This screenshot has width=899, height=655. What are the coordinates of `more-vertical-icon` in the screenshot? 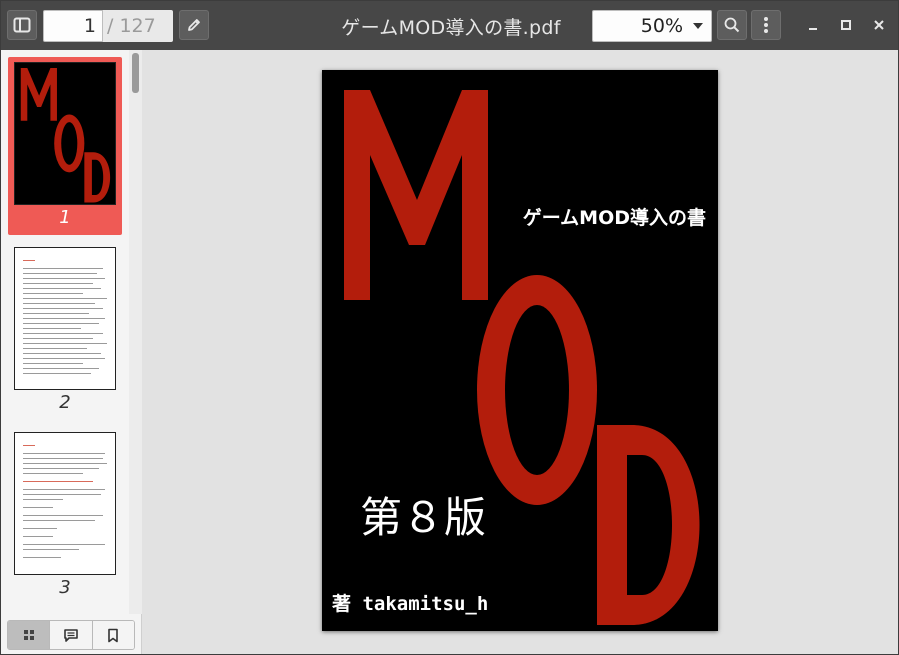 It's located at (766, 25).